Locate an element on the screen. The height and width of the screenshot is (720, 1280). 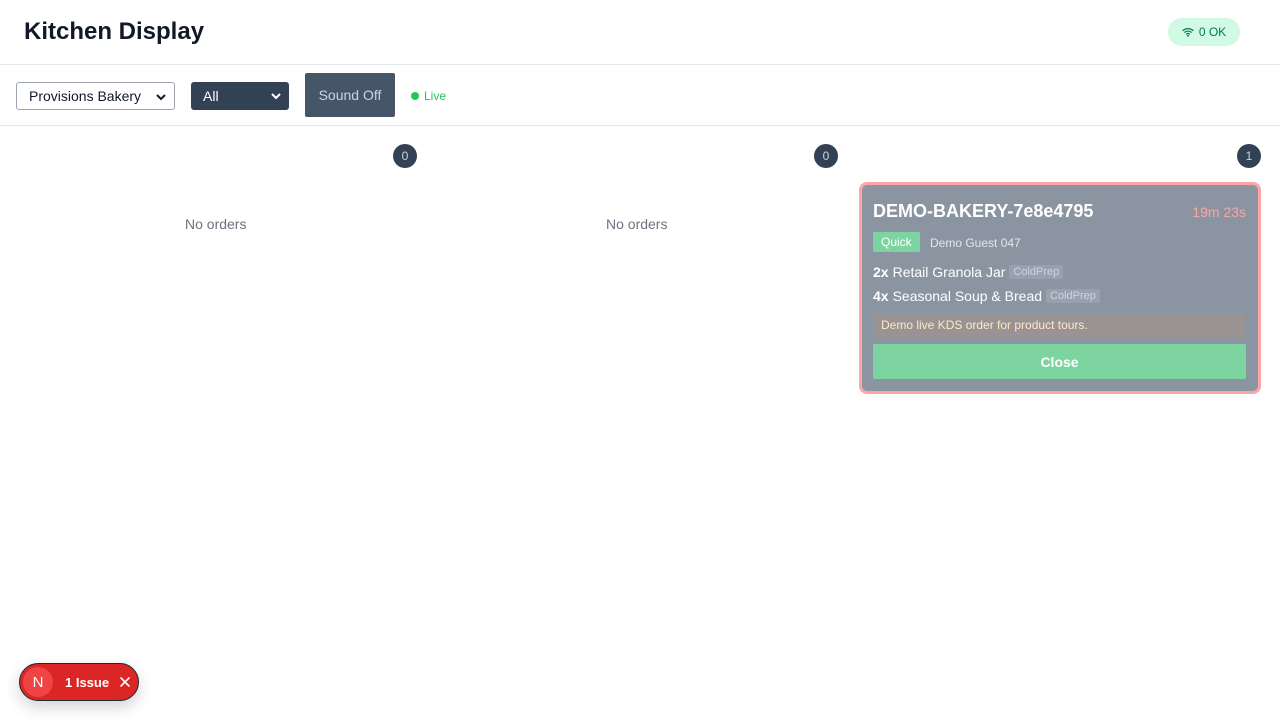
close-icon is located at coordinates (125, 682).